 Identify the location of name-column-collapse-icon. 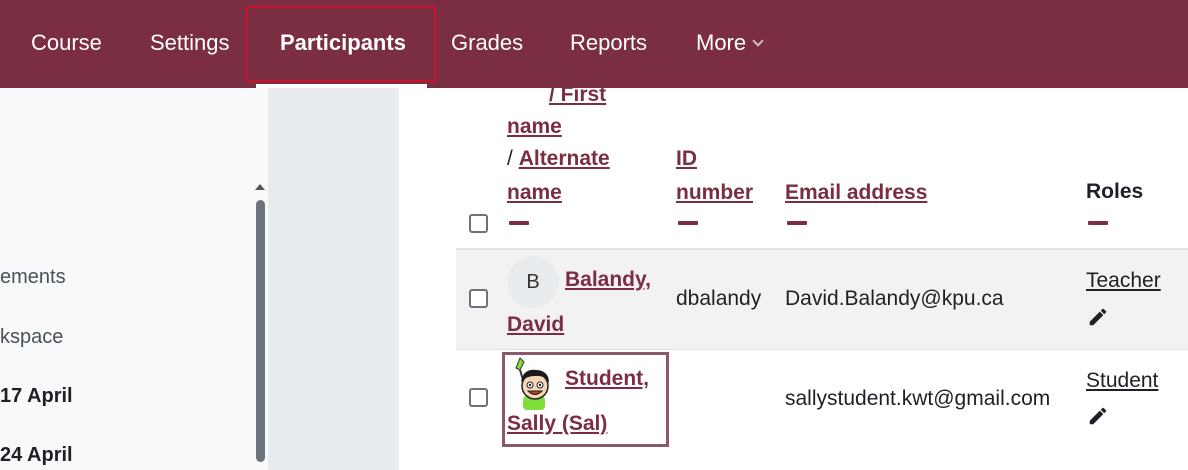
(519, 223).